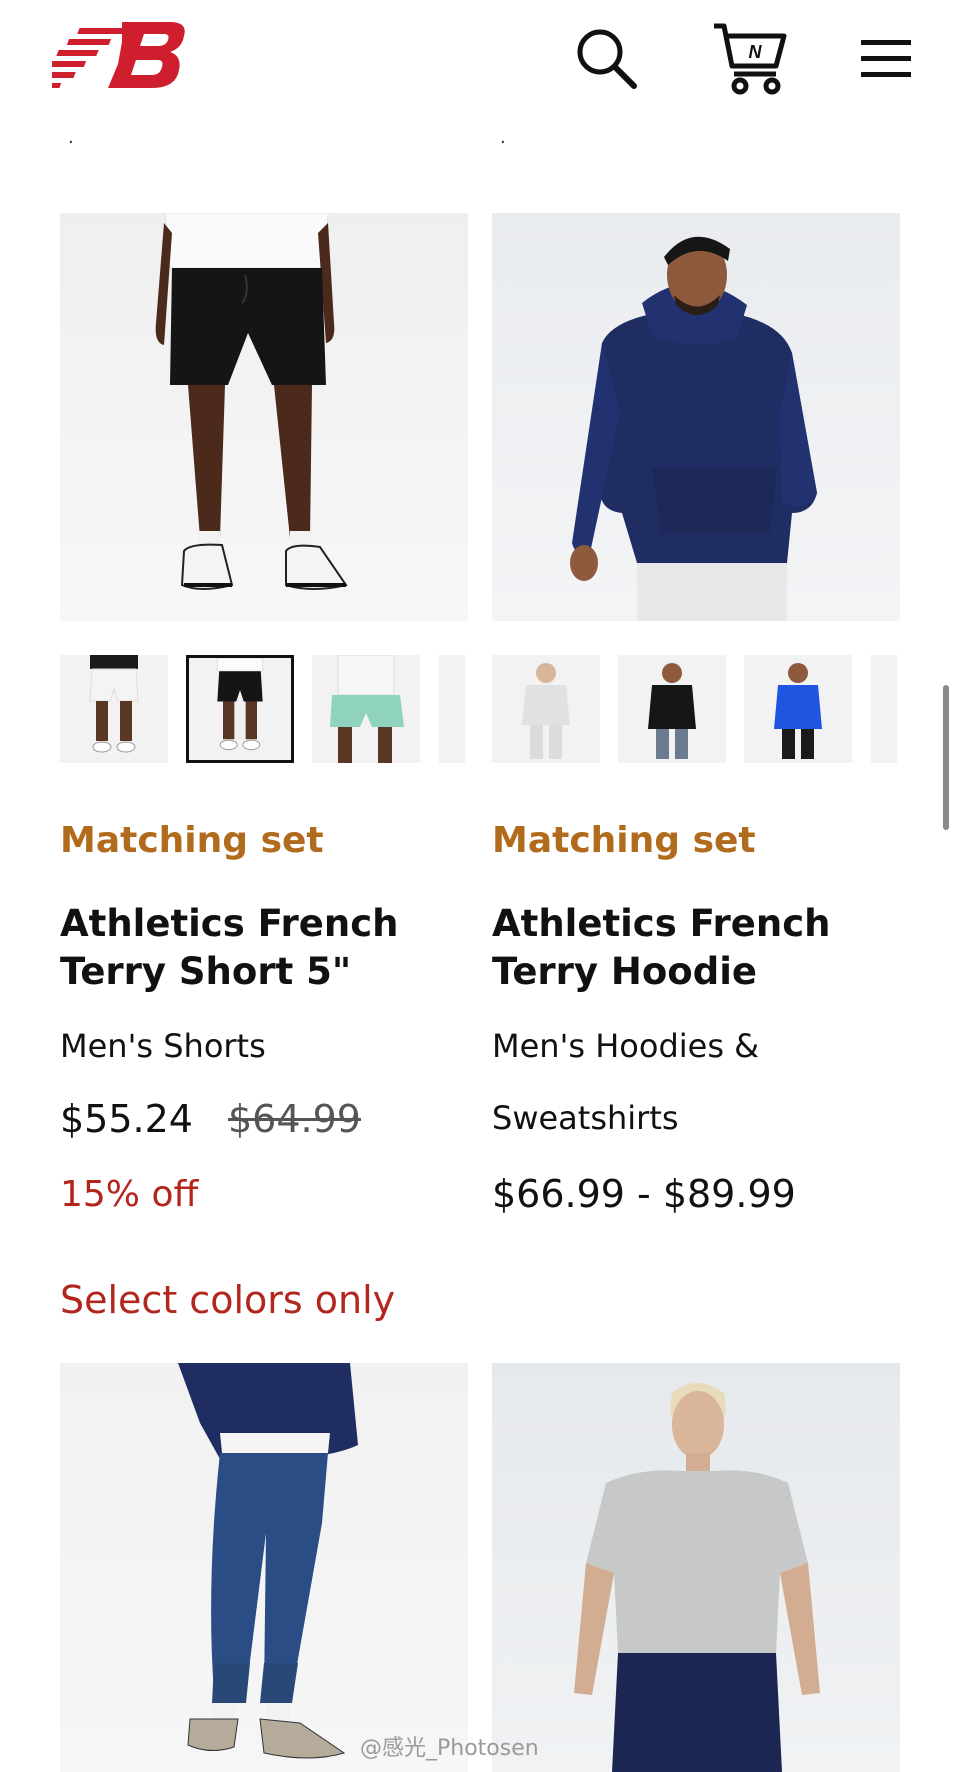 The height and width of the screenshot is (1772, 960). Describe the element at coordinates (260, 948) in the screenshot. I see `product-name: Athletics French Terry Short 5"` at that location.